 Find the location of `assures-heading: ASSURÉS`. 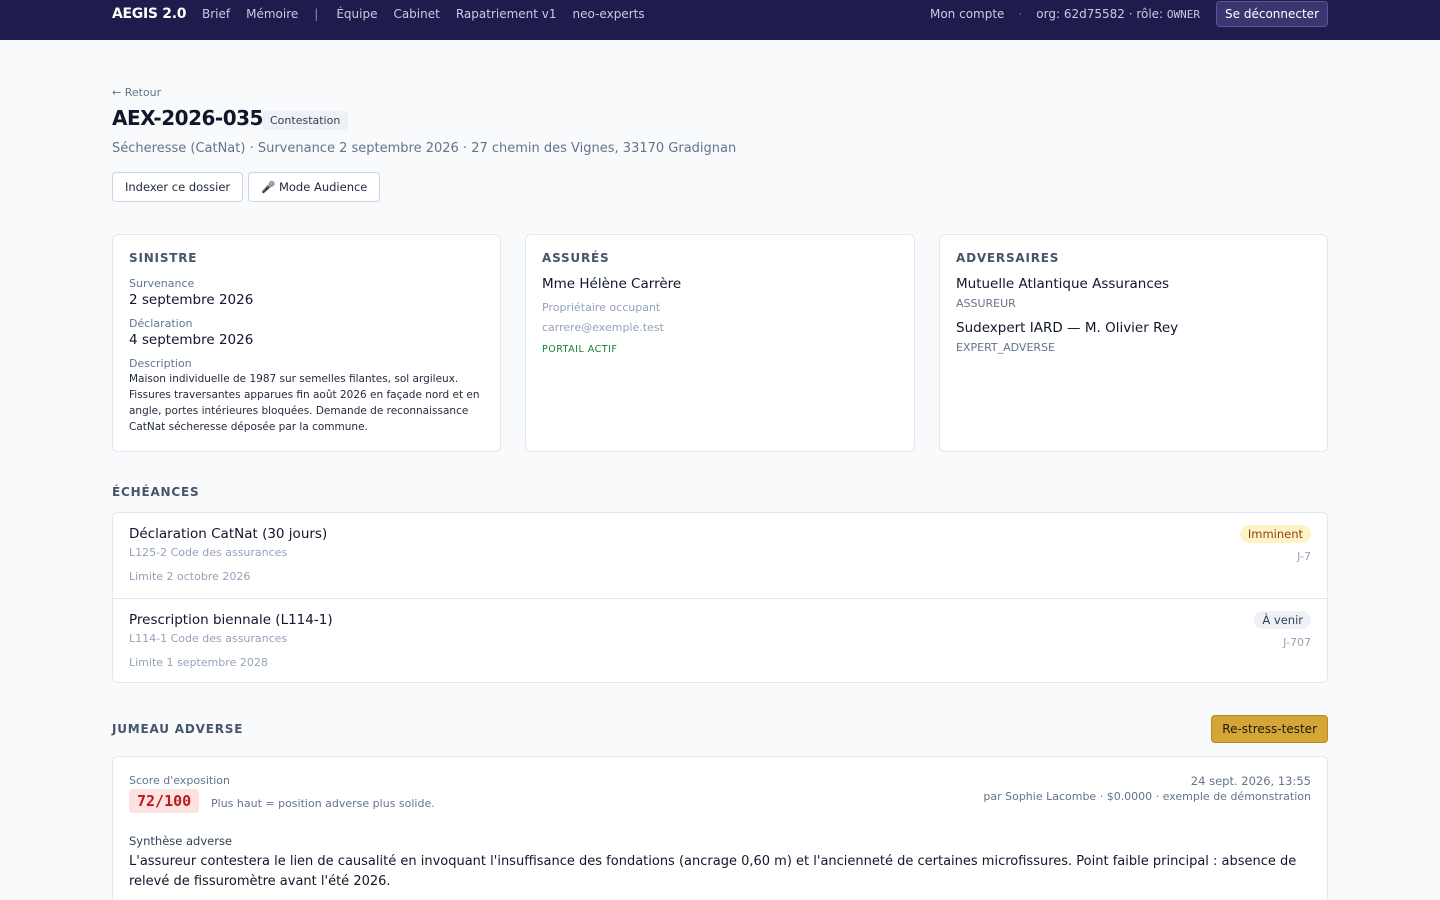

assures-heading: ASSURÉS is located at coordinates (576, 258).